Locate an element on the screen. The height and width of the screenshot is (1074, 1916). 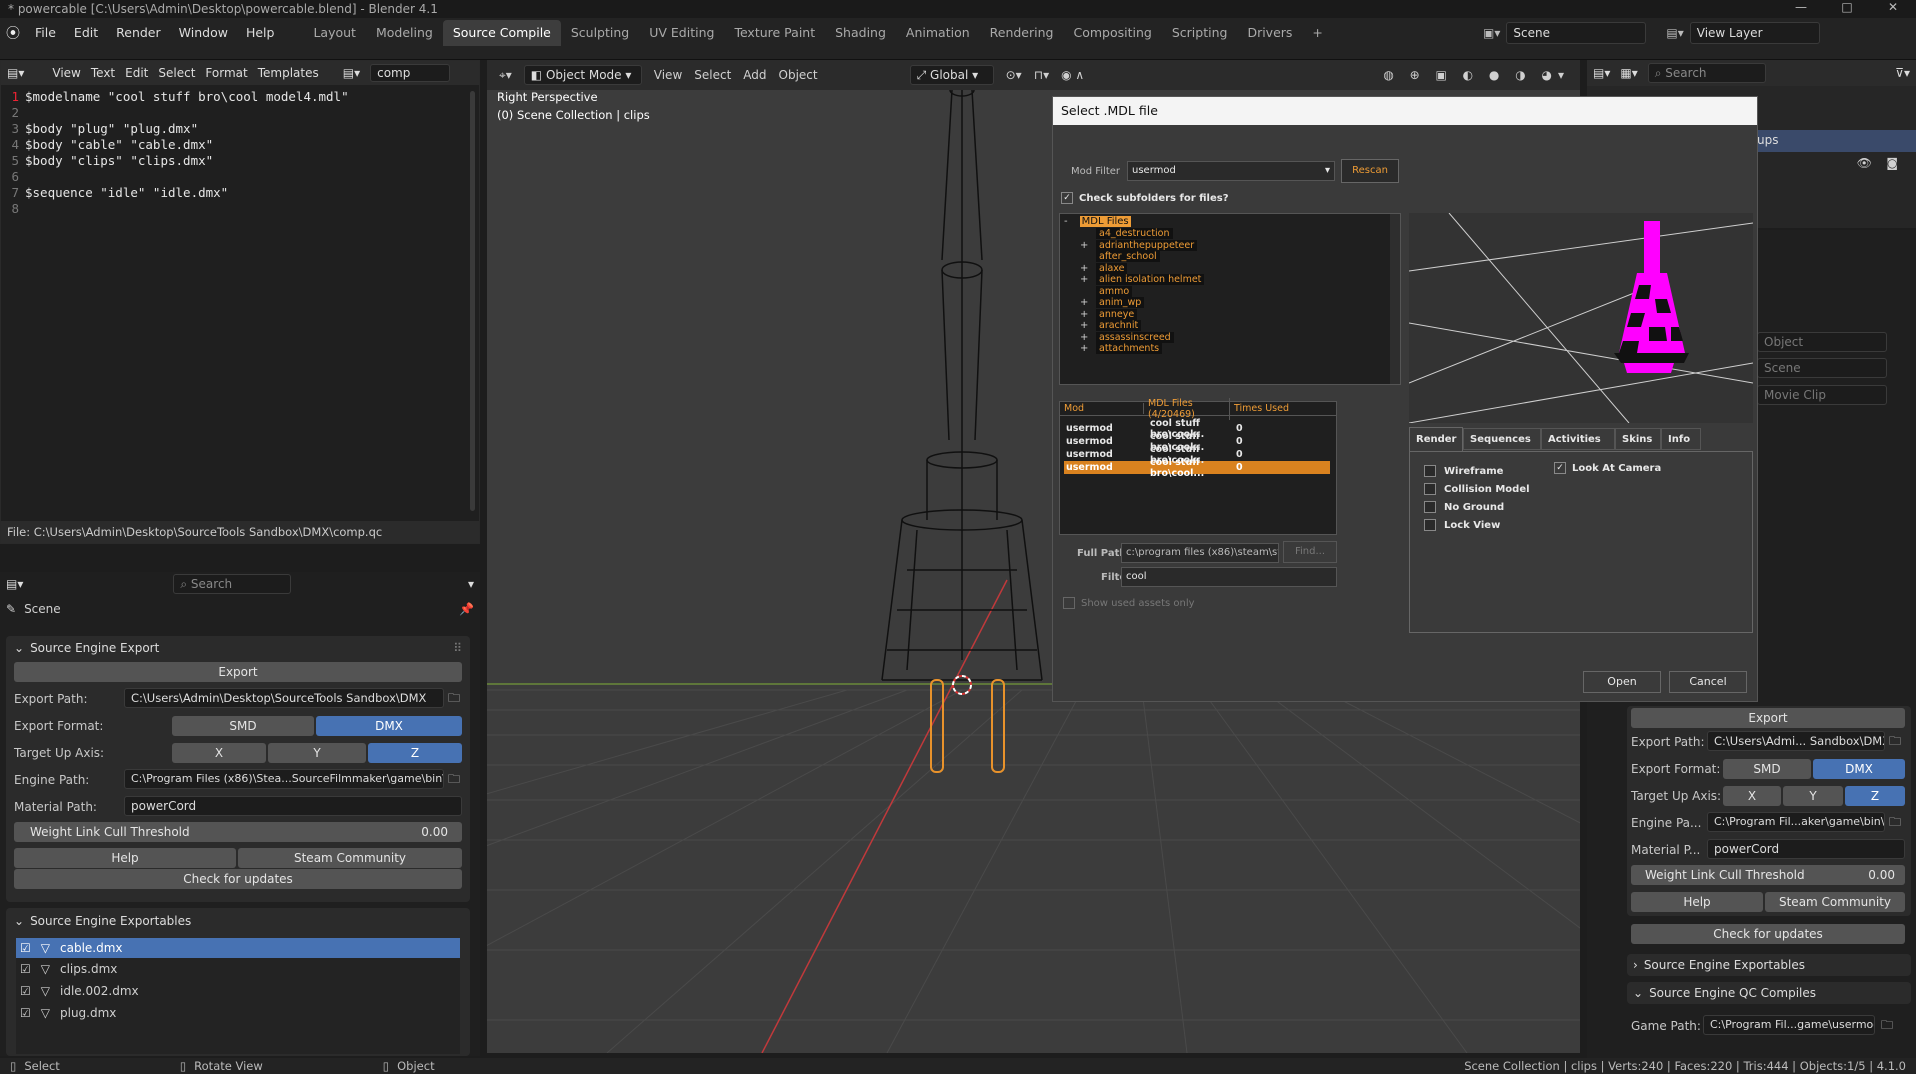
menu-text: Text is located at coordinates (103, 73).